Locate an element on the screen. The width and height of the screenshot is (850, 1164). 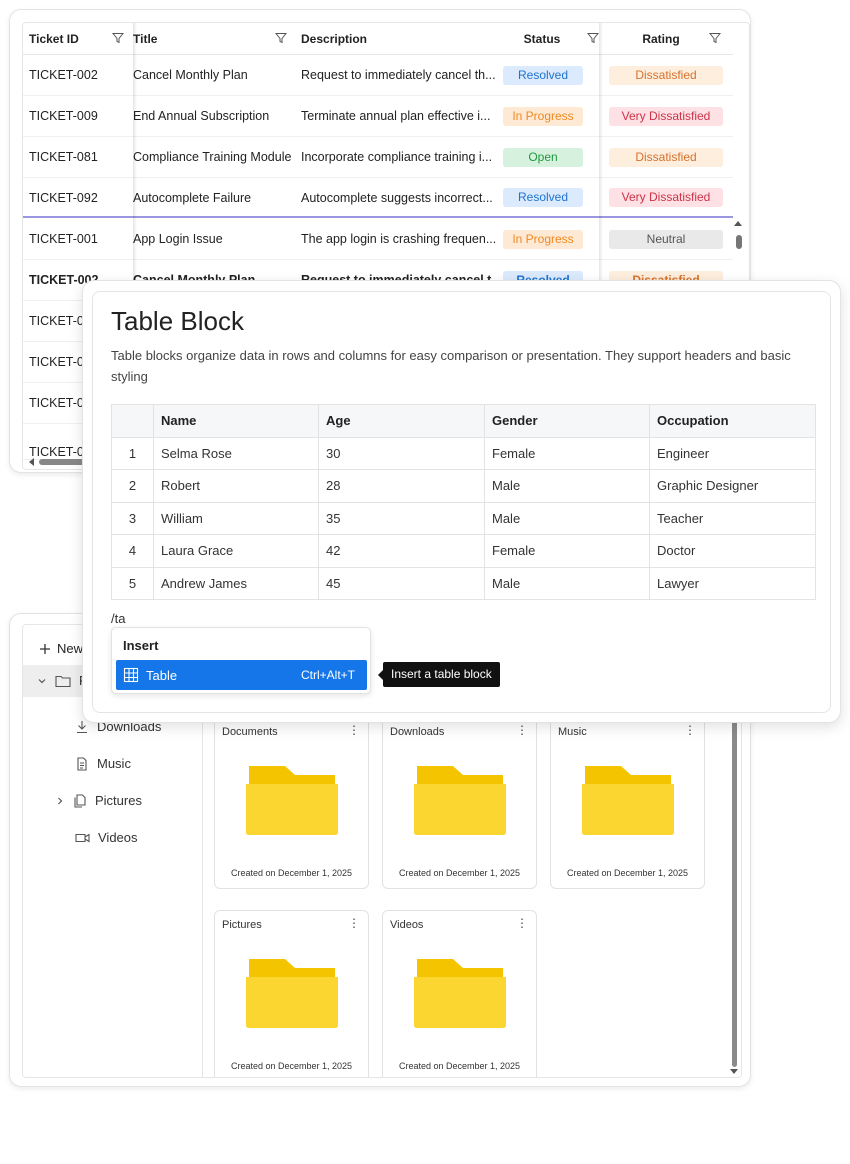
cell-name: Andrew James is located at coordinates (236, 583).